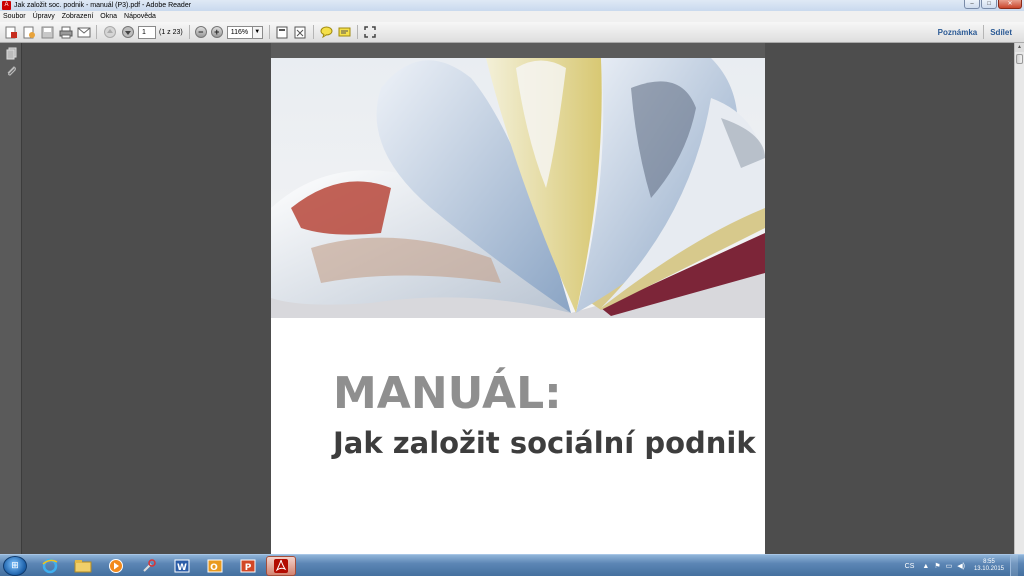 The image size is (1024, 576). I want to click on fit-page-icon, so click(282, 32).